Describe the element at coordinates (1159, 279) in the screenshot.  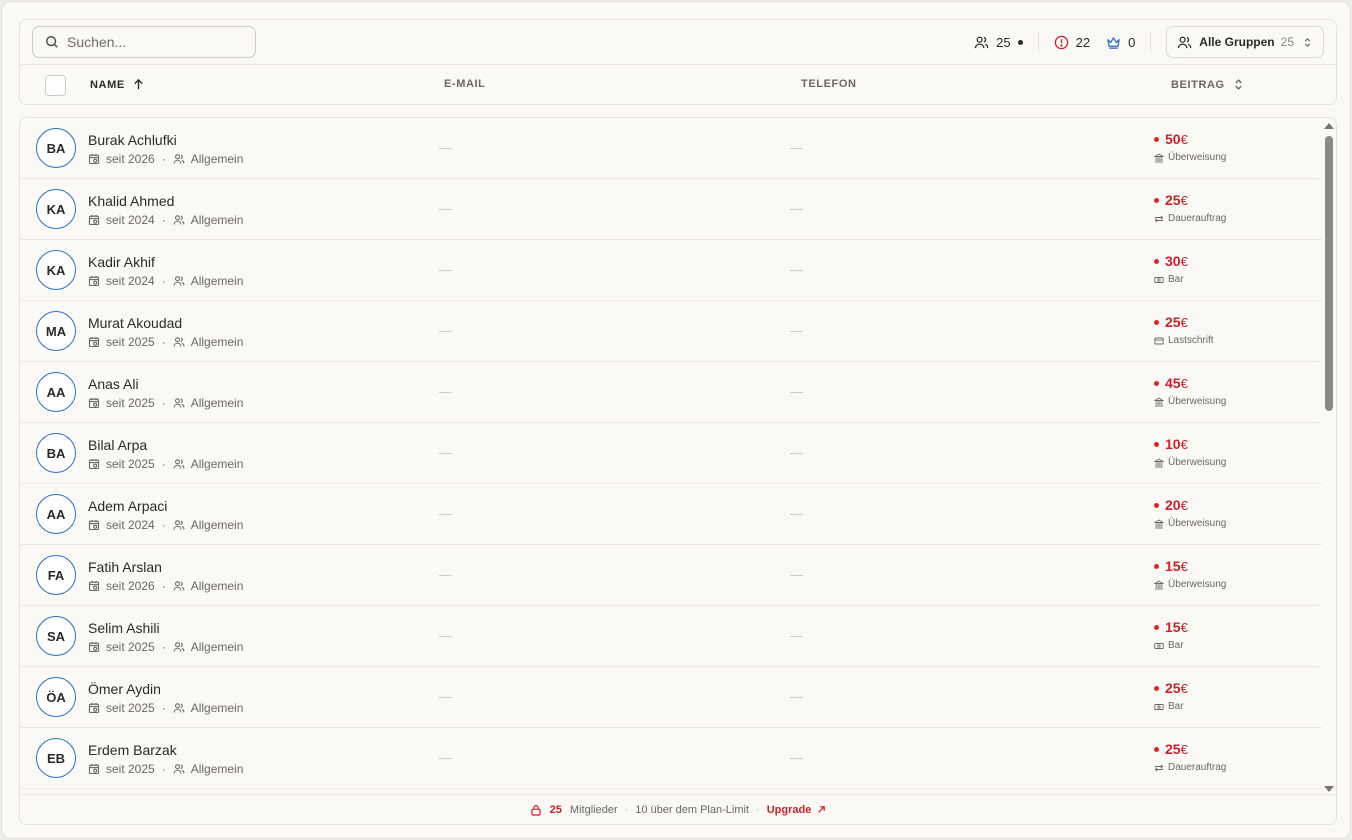
I see `cash-icon` at that location.